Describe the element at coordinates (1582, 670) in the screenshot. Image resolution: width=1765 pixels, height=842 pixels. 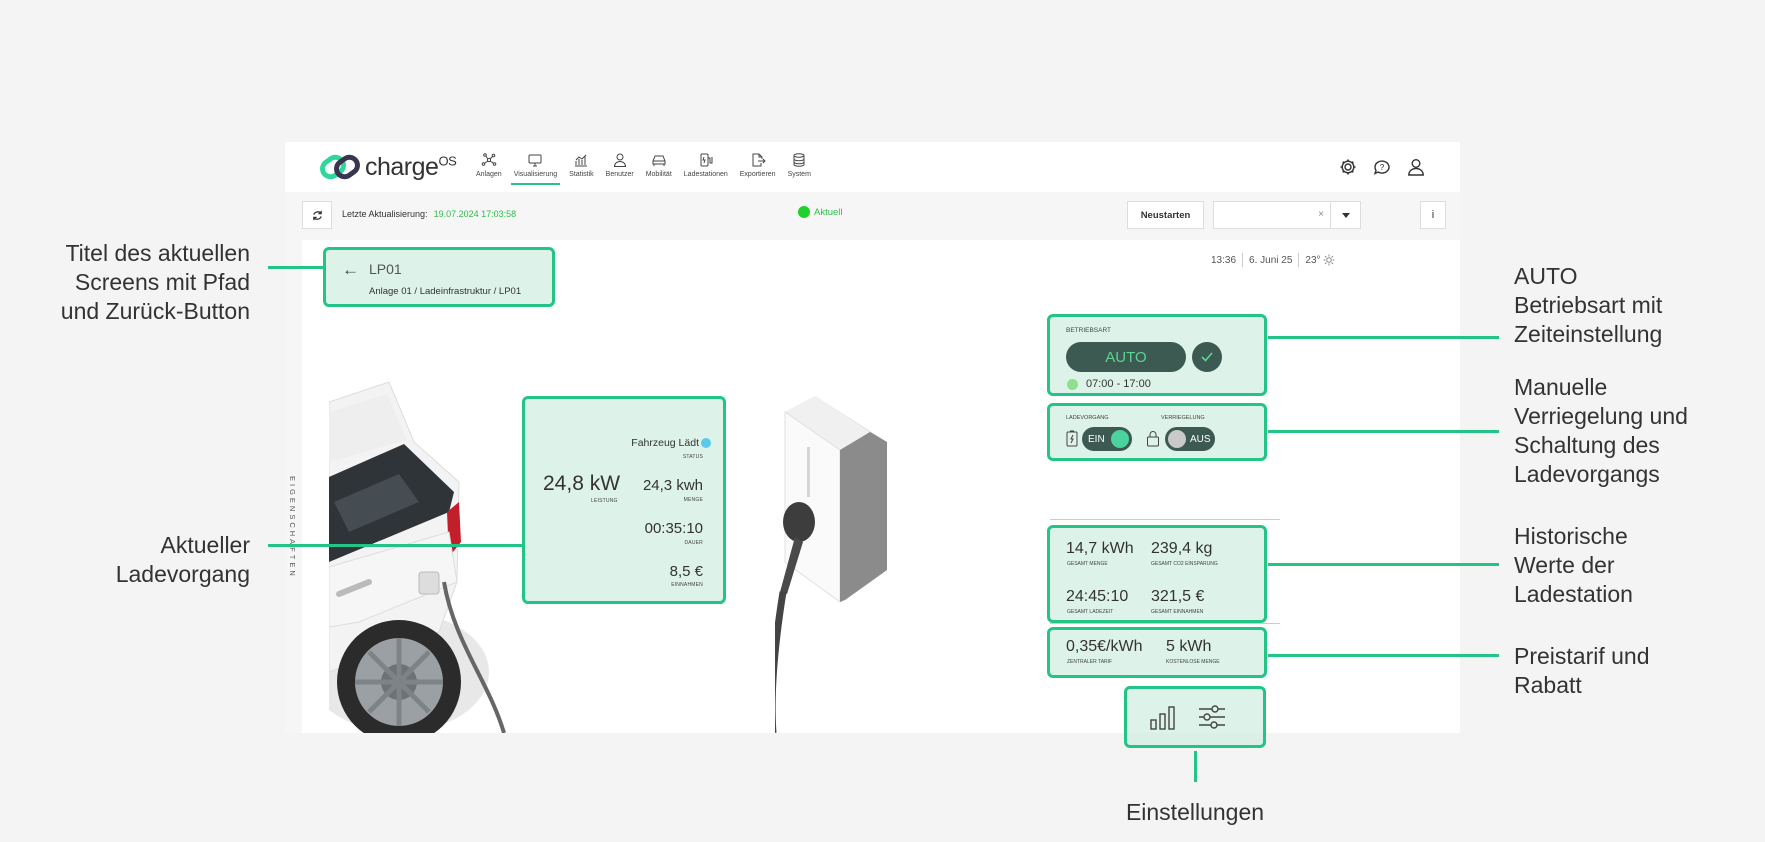
I see `callout-tariff: Preistarif und Rabatt` at that location.